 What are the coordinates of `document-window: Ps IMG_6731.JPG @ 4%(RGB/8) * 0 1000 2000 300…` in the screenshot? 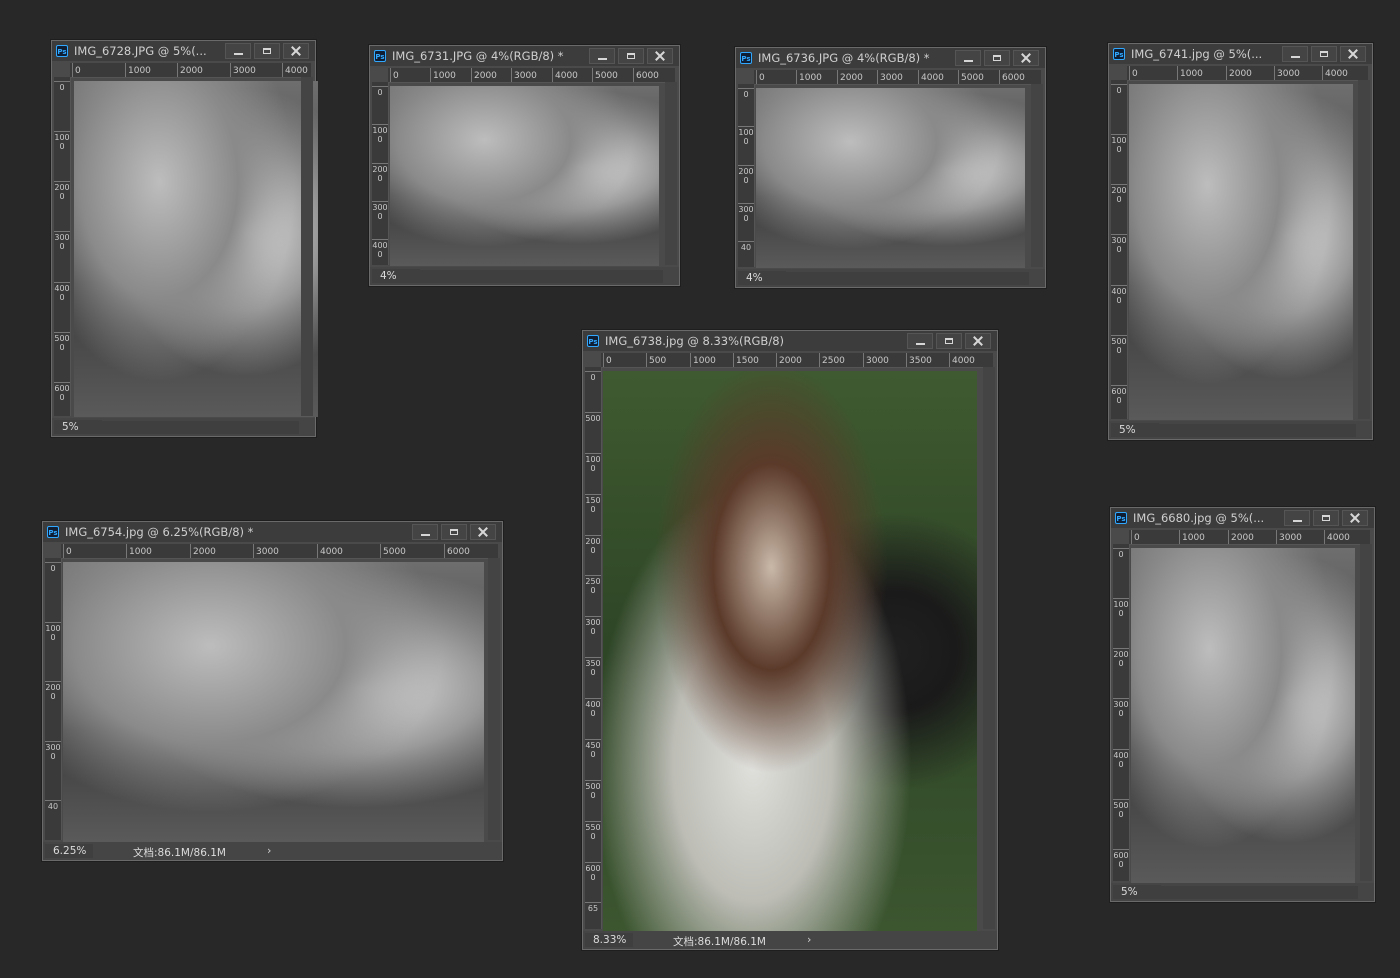 It's located at (524, 165).